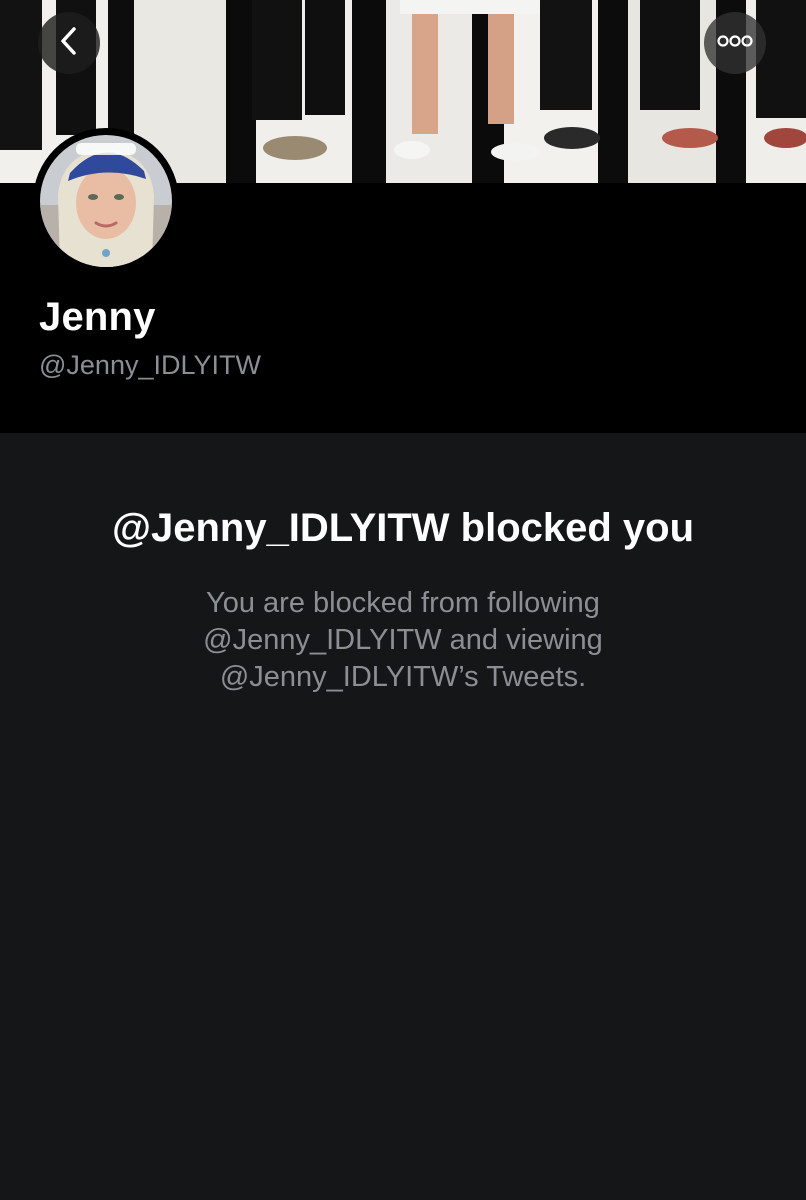 The image size is (806, 1200). Describe the element at coordinates (403, 528) in the screenshot. I see `blocked-title: @Jenny_IDLYITW blocked you` at that location.